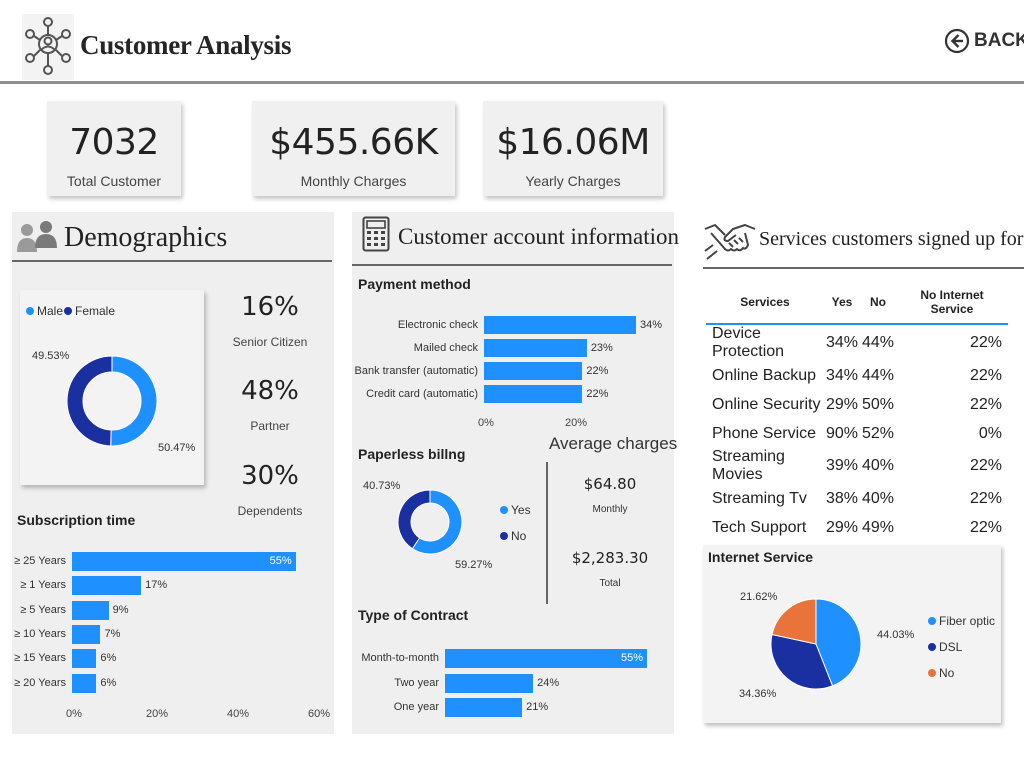 Image resolution: width=1024 pixels, height=768 pixels. I want to click on service-no: 44%, so click(878, 375).